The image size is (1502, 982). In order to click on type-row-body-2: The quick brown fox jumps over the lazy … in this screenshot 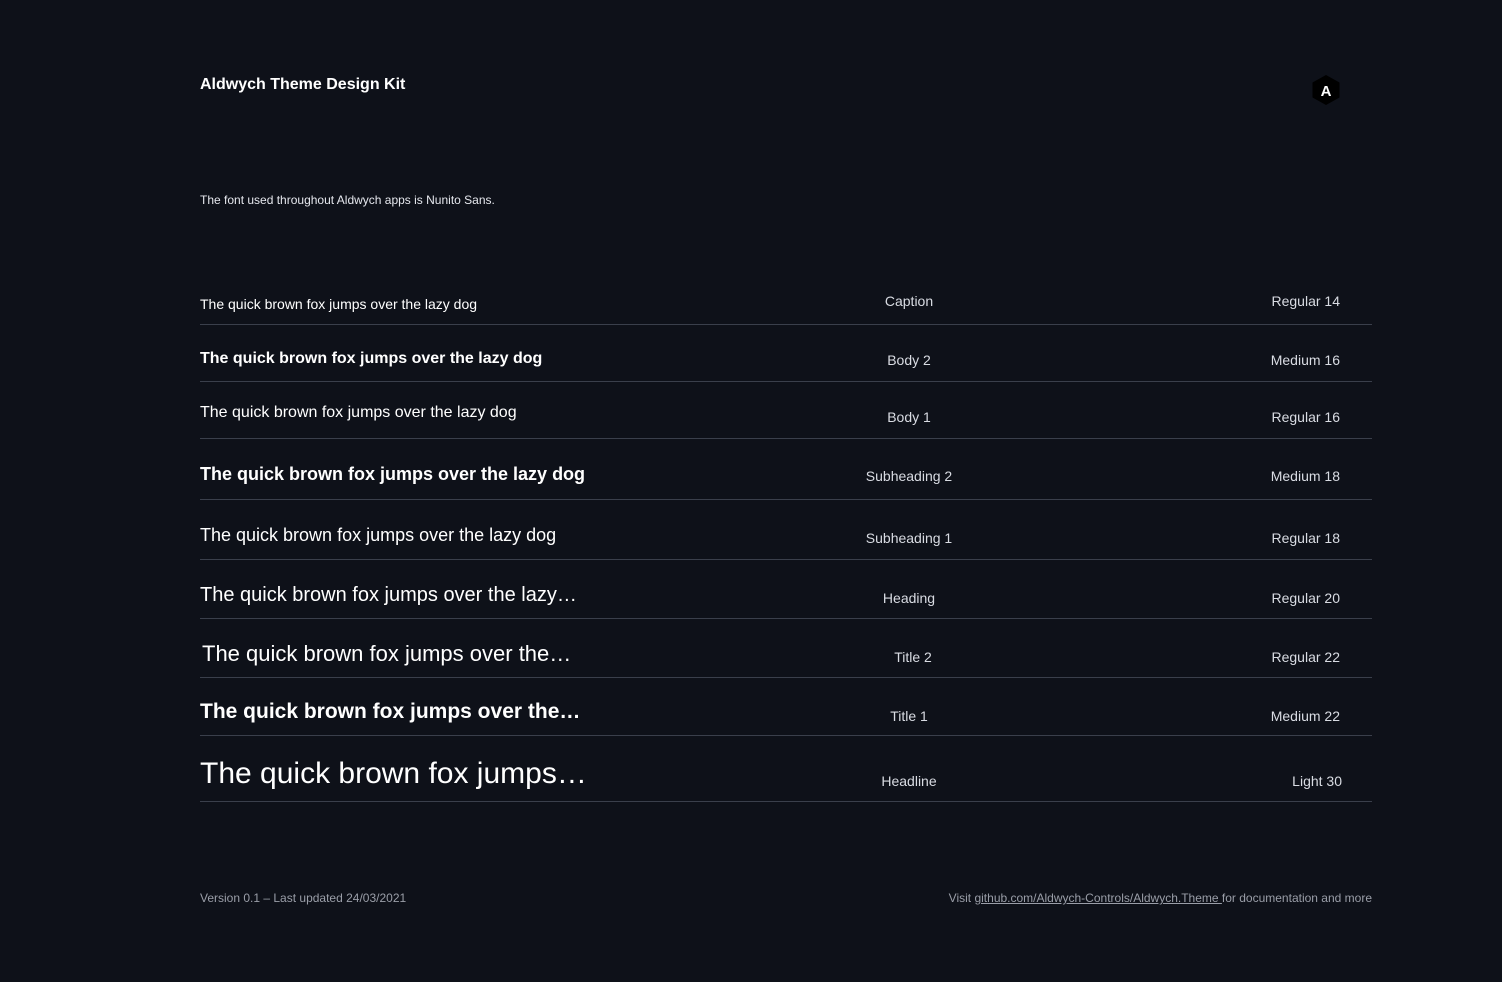, I will do `click(786, 362)`.